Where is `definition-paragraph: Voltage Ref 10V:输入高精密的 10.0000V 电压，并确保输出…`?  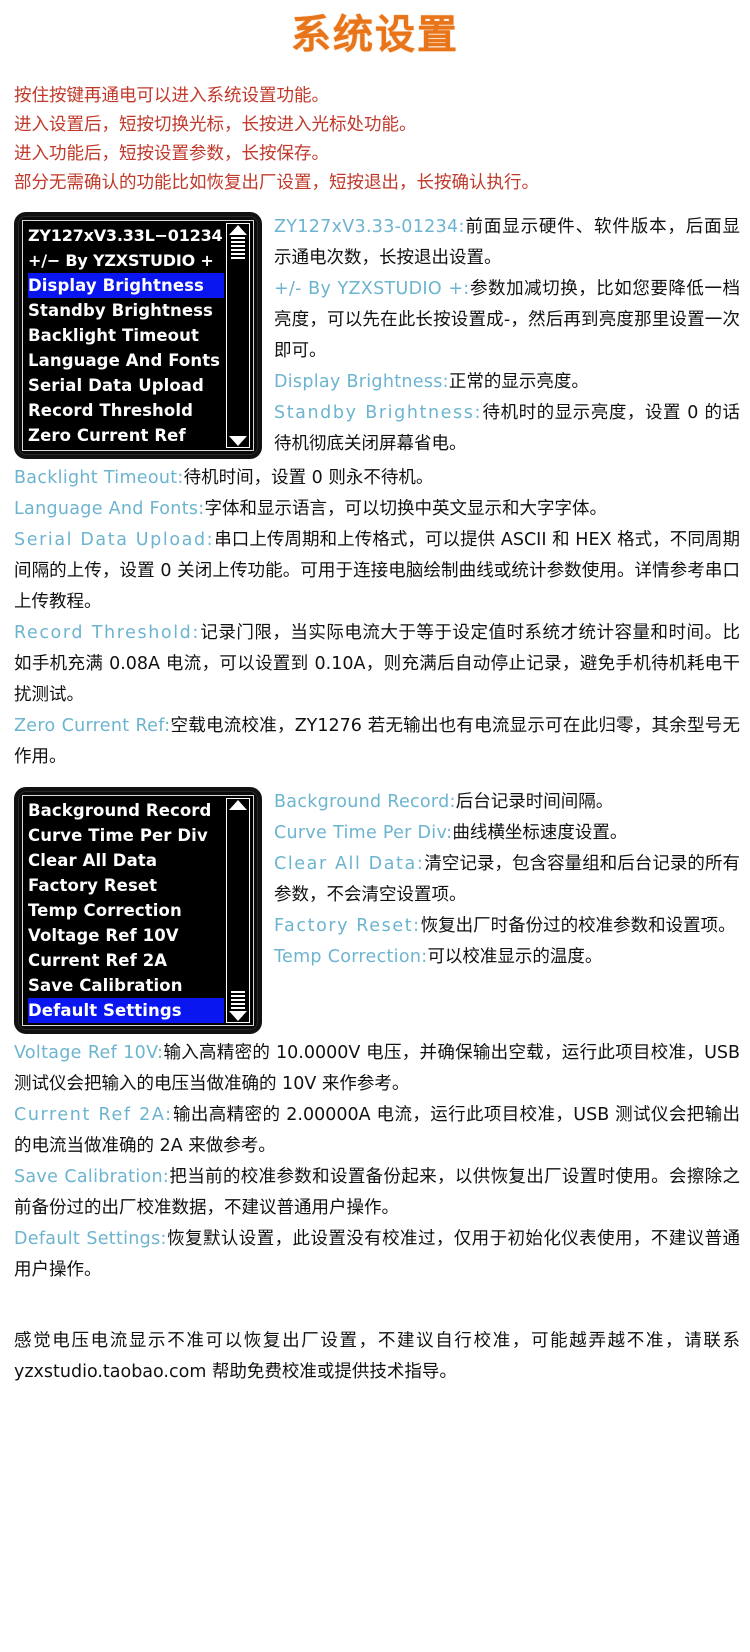
definition-paragraph: Voltage Ref 10V:输入高精密的 10.0000V 电压，并确保输出… is located at coordinates (377, 1069).